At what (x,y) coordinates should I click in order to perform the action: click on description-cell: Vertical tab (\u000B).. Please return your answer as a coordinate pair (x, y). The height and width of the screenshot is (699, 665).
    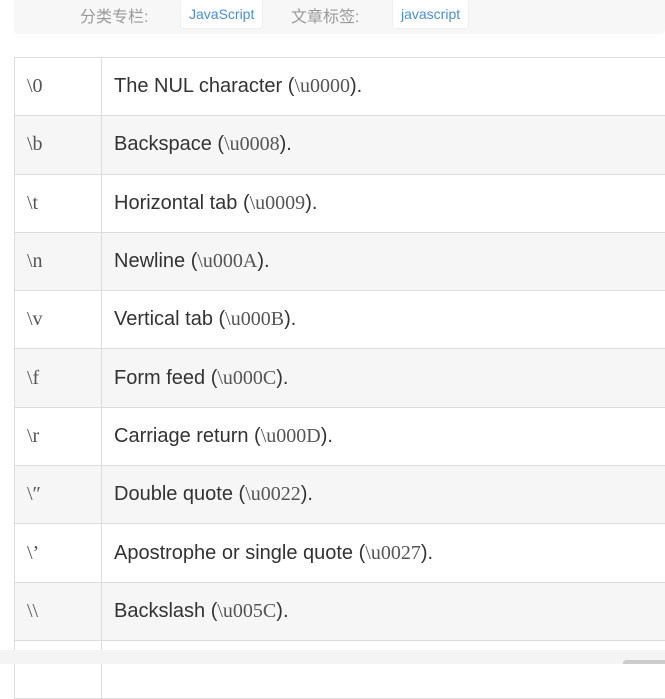
    Looking at the image, I should click on (383, 320).